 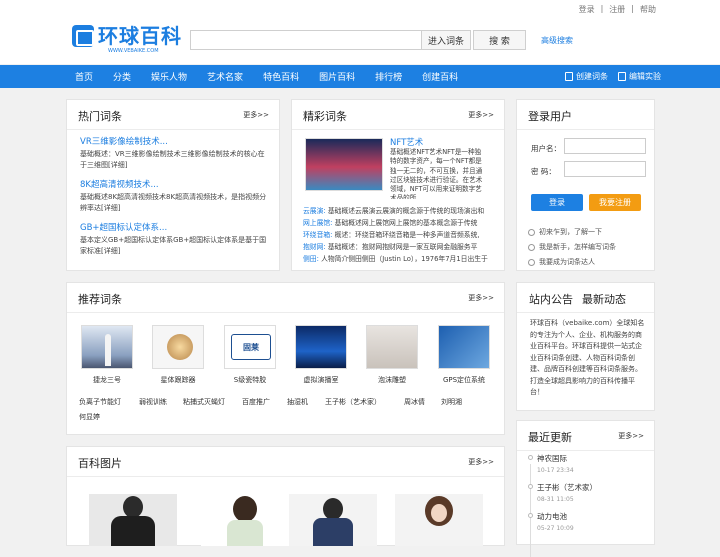 I want to click on featured-line-title: 侧田:, so click(x=311, y=259).